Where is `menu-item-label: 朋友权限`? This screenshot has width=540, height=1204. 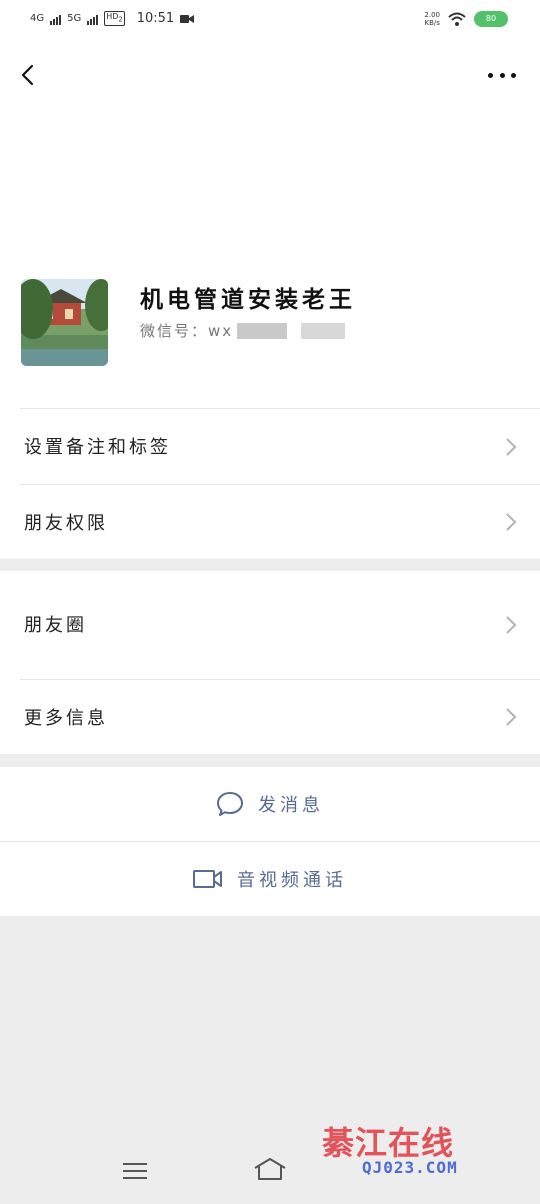
menu-item-label: 朋友权限 is located at coordinates (66, 523).